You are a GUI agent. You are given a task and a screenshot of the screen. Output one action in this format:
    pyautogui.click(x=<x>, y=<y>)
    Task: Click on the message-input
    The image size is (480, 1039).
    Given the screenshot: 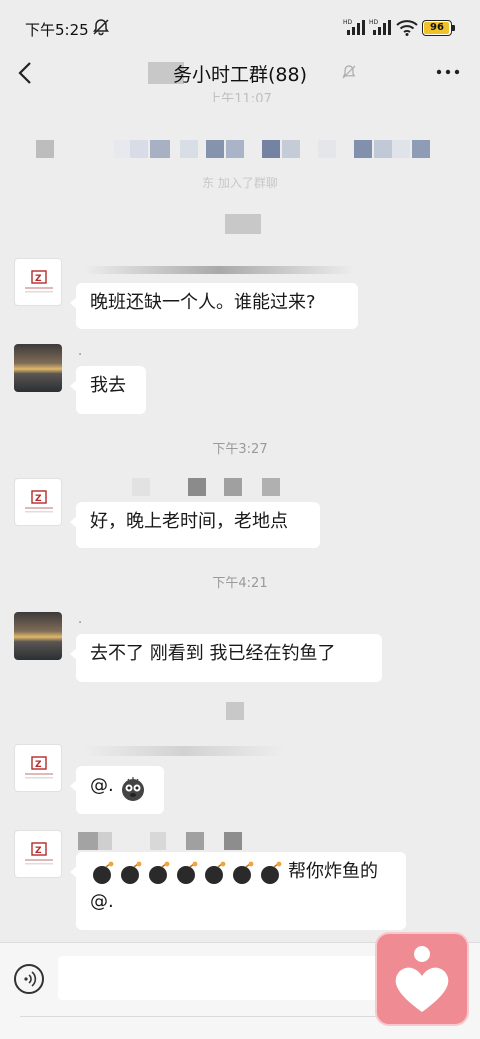 What is the action you would take?
    pyautogui.click(x=223, y=978)
    